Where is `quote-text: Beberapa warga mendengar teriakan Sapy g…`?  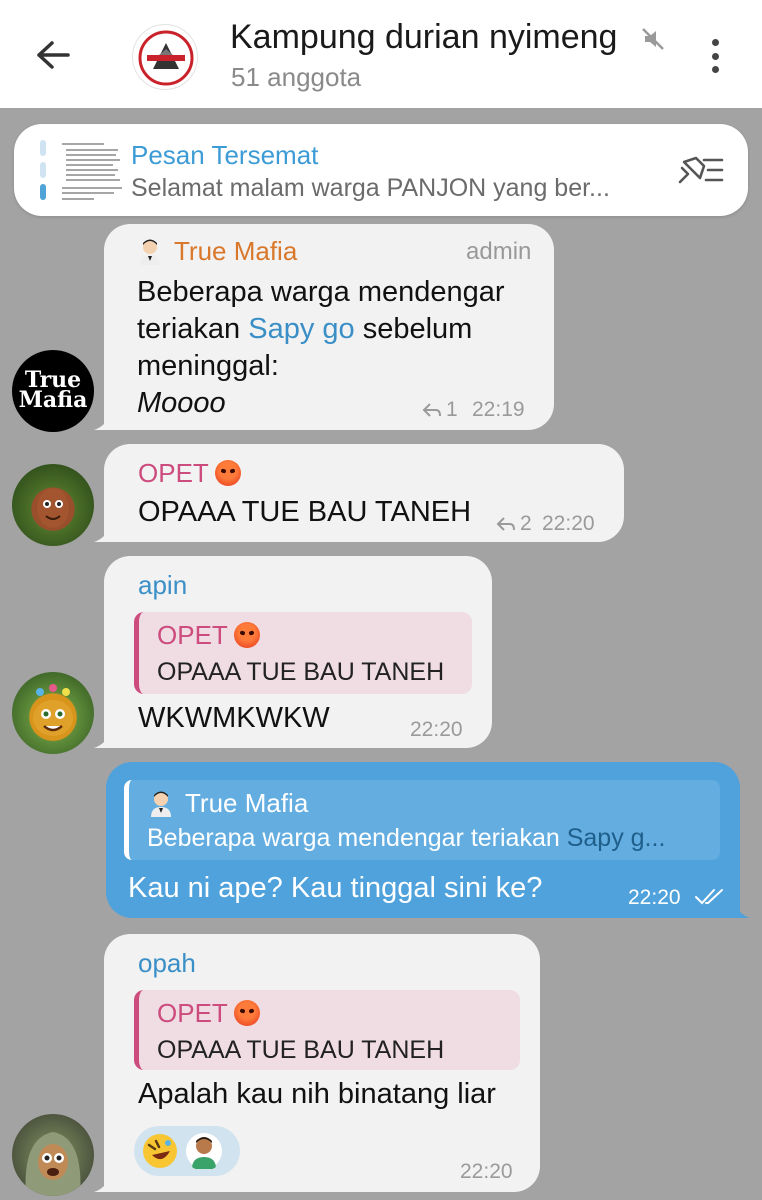
quote-text: Beberapa warga mendengar teriakan Sapy g… is located at coordinates (406, 838).